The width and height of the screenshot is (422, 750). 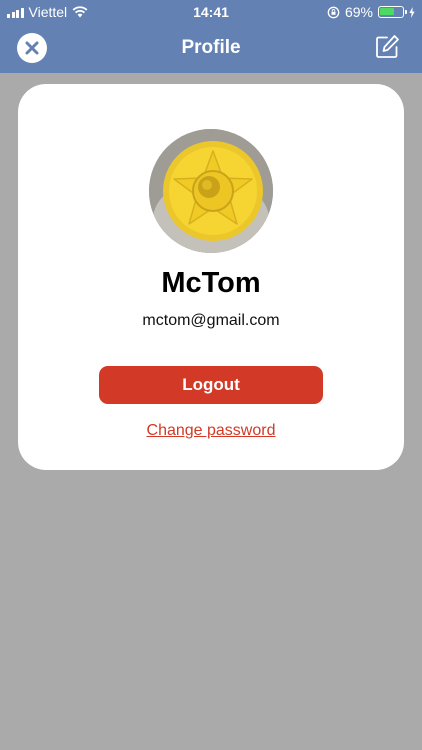 What do you see at coordinates (333, 12) in the screenshot?
I see `rotation-lock-icon` at bounding box center [333, 12].